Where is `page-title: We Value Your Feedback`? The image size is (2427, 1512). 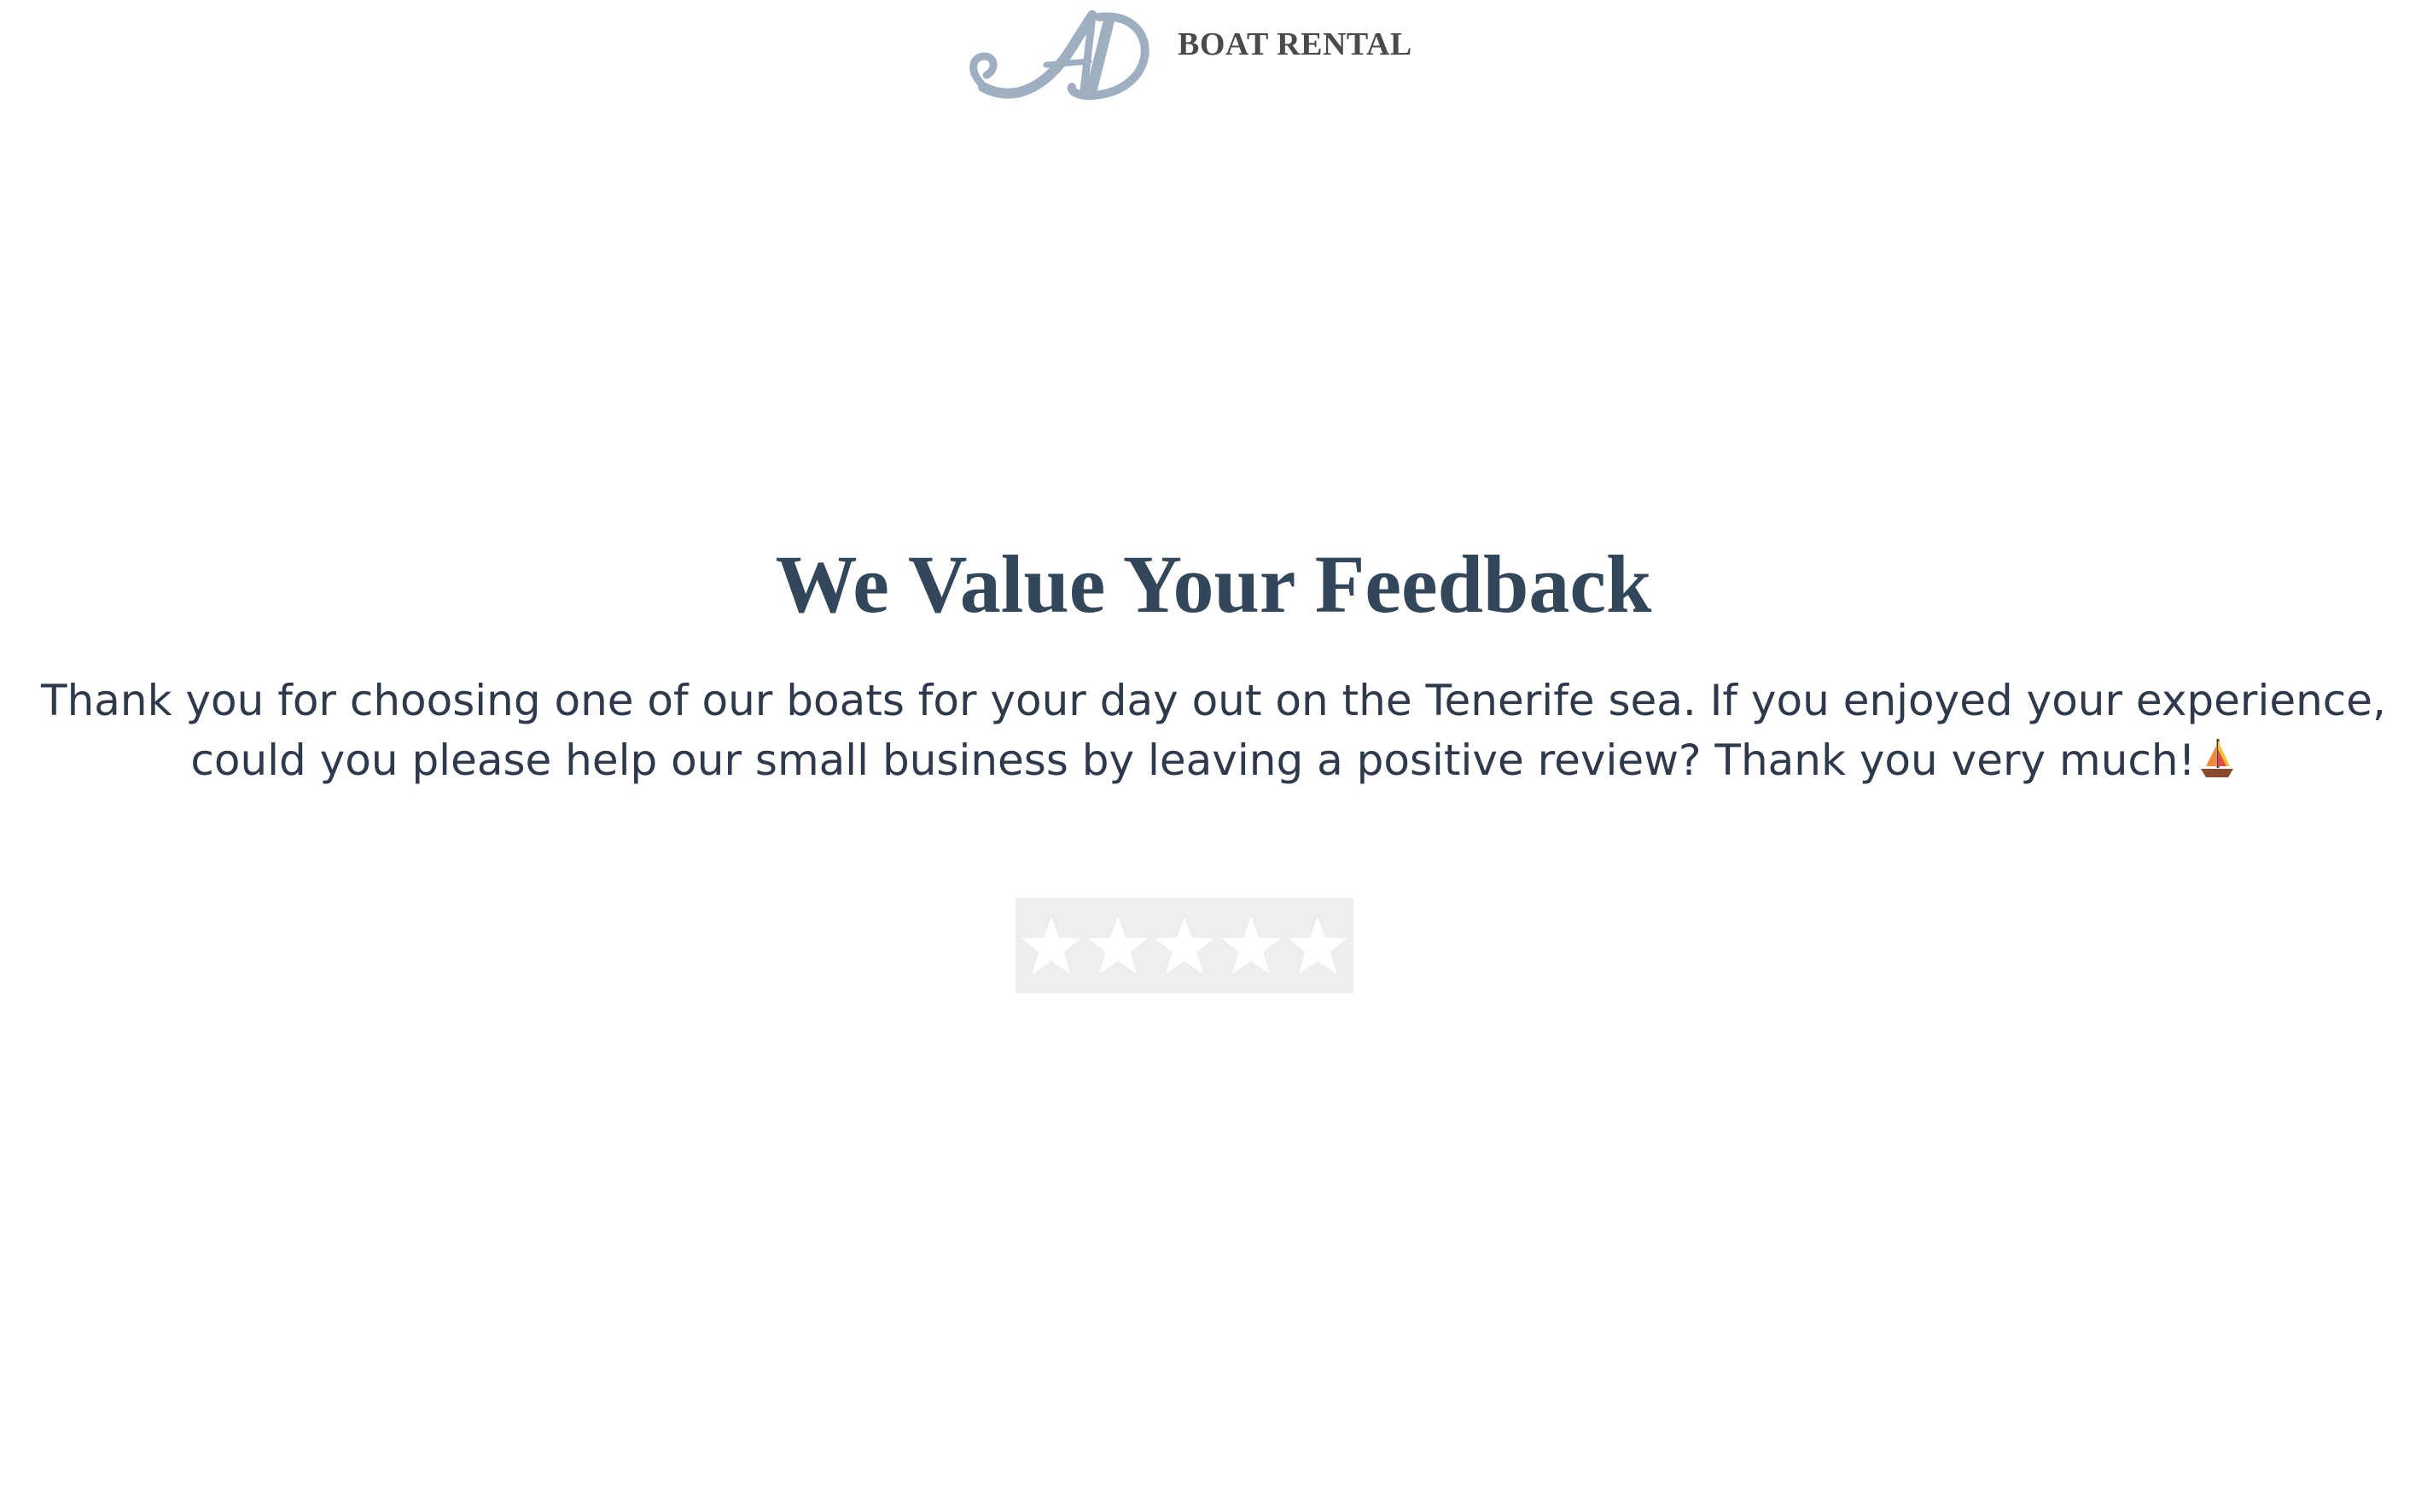 page-title: We Value Your Feedback is located at coordinates (1213, 584).